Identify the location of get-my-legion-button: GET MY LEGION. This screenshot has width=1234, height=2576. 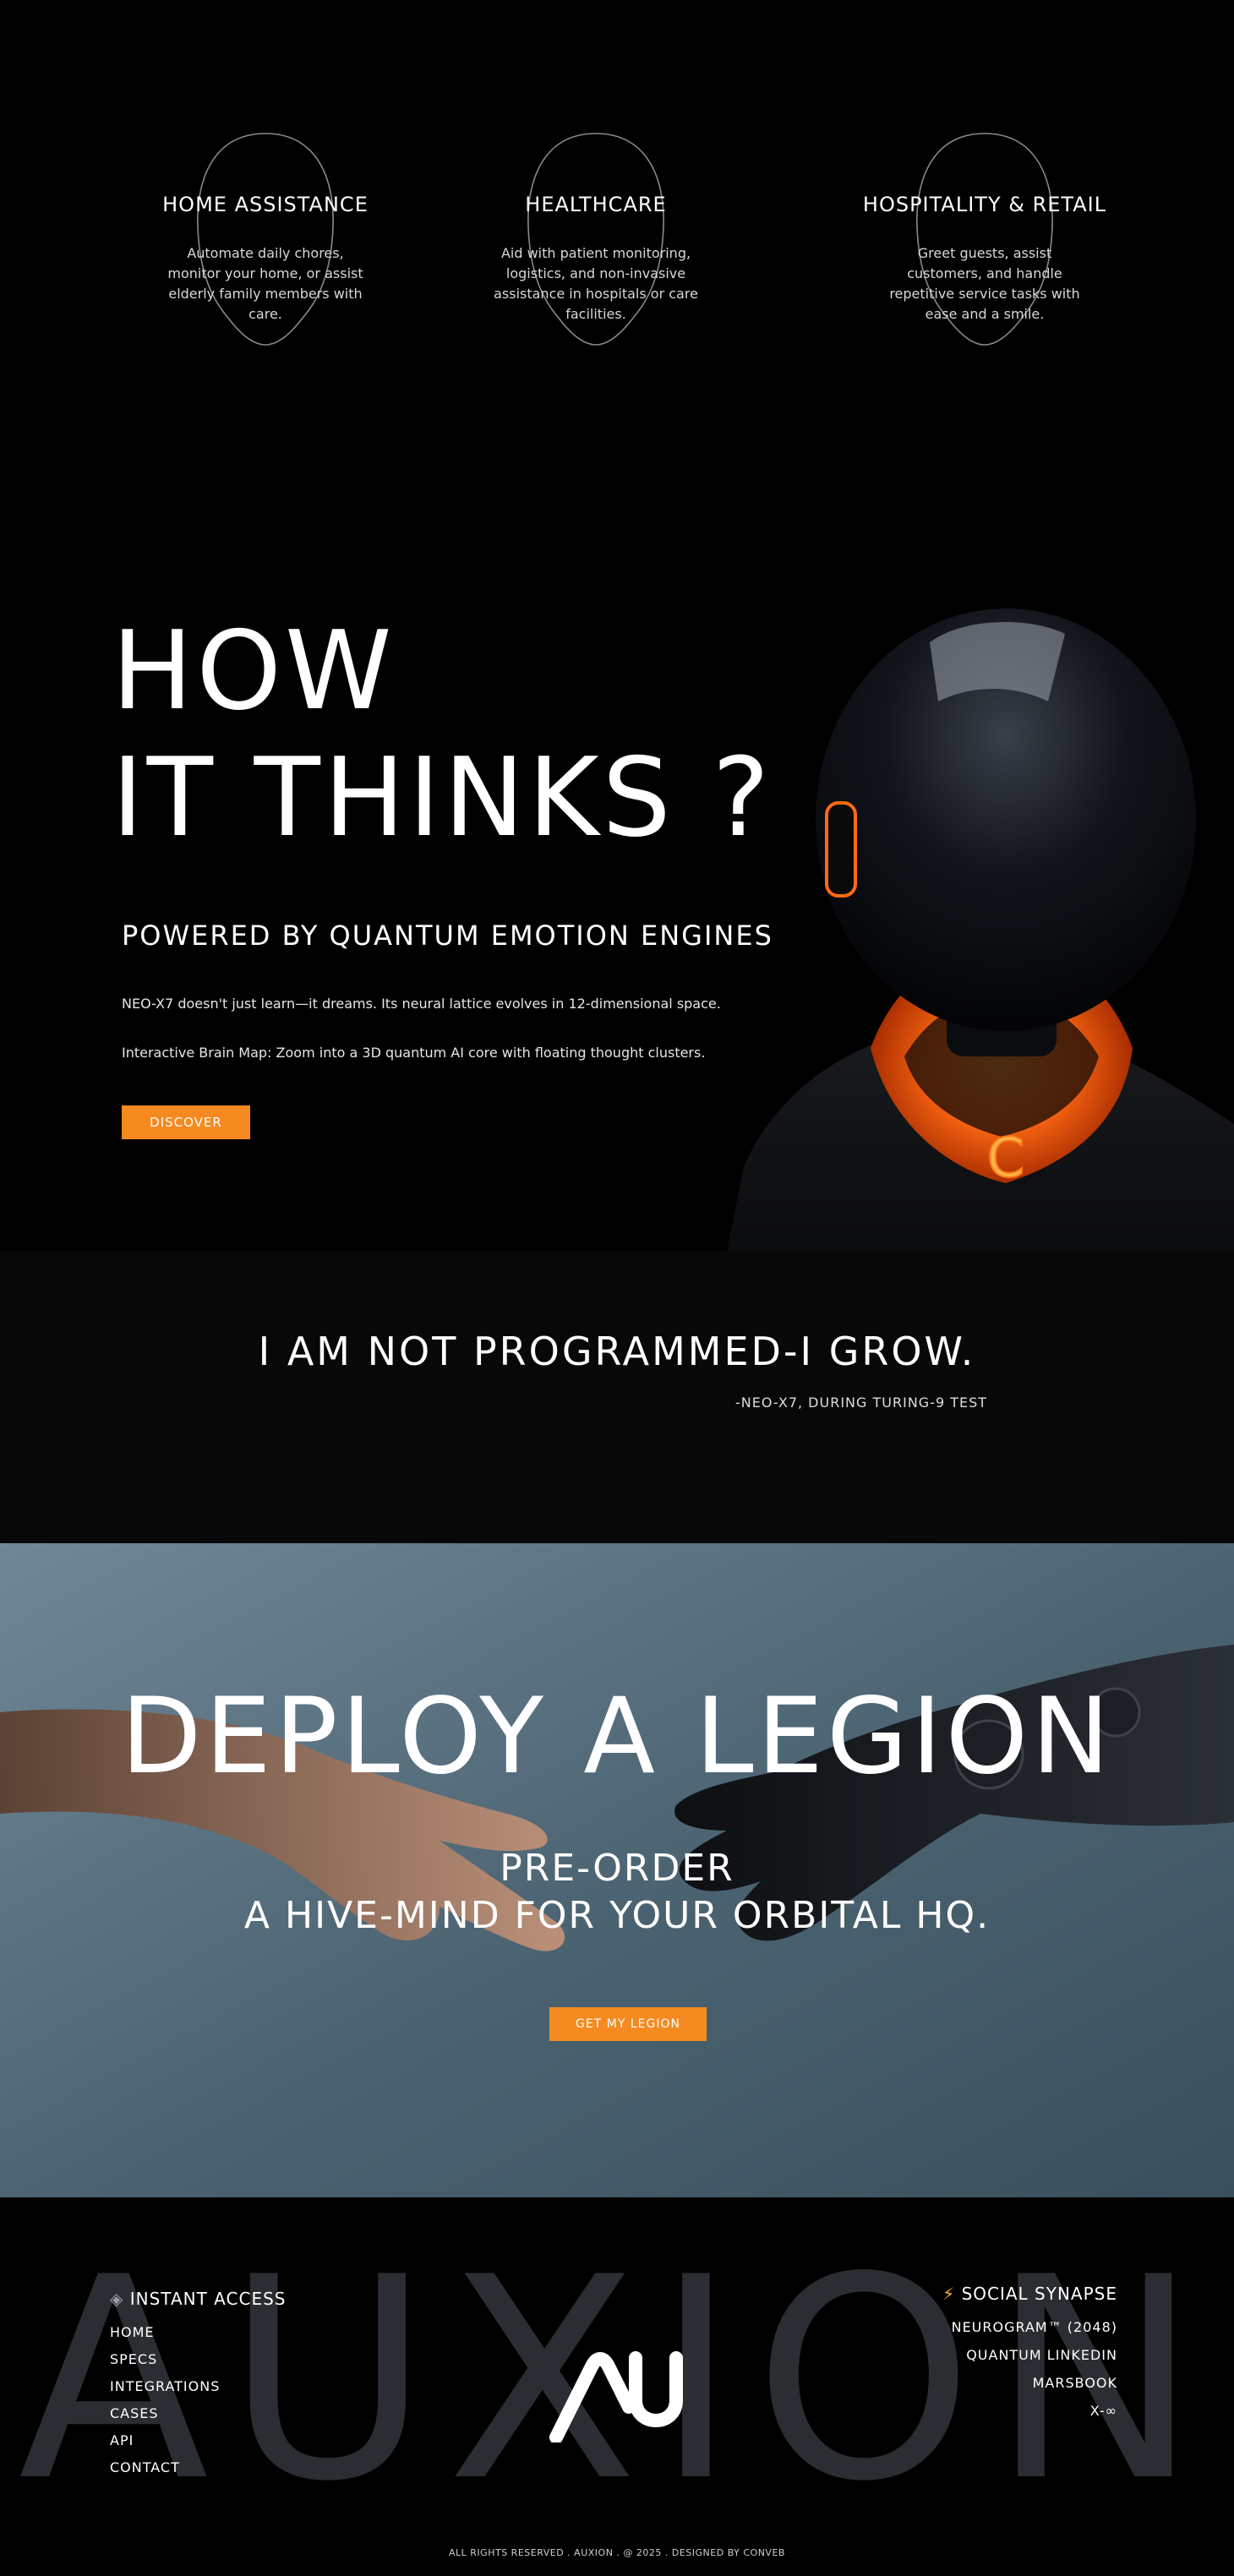
(628, 2024).